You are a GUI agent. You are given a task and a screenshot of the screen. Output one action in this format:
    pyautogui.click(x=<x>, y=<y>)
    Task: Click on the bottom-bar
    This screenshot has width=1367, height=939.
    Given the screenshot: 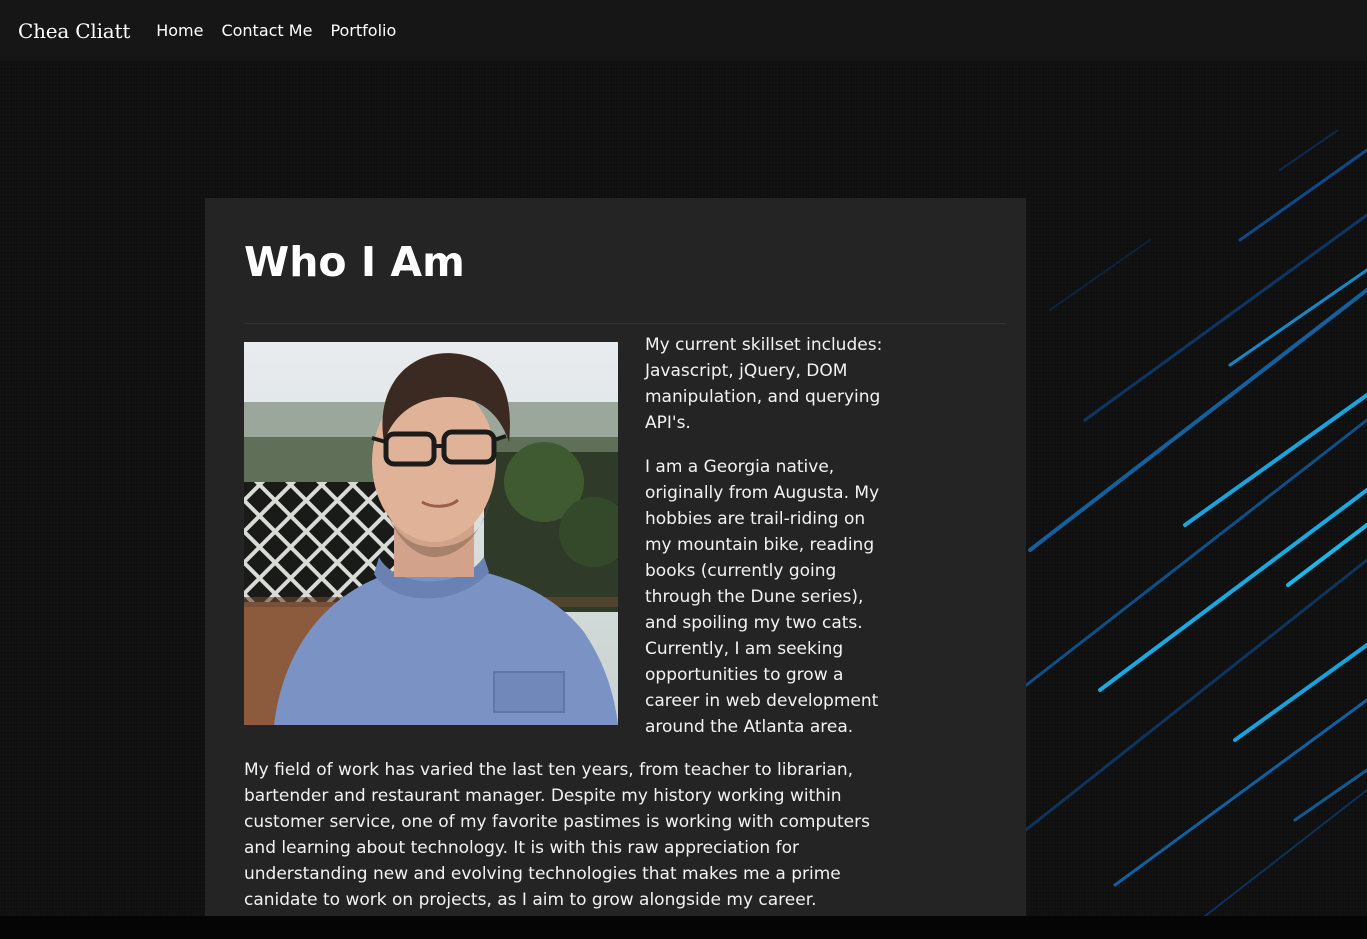 What is the action you would take?
    pyautogui.click(x=683, y=927)
    